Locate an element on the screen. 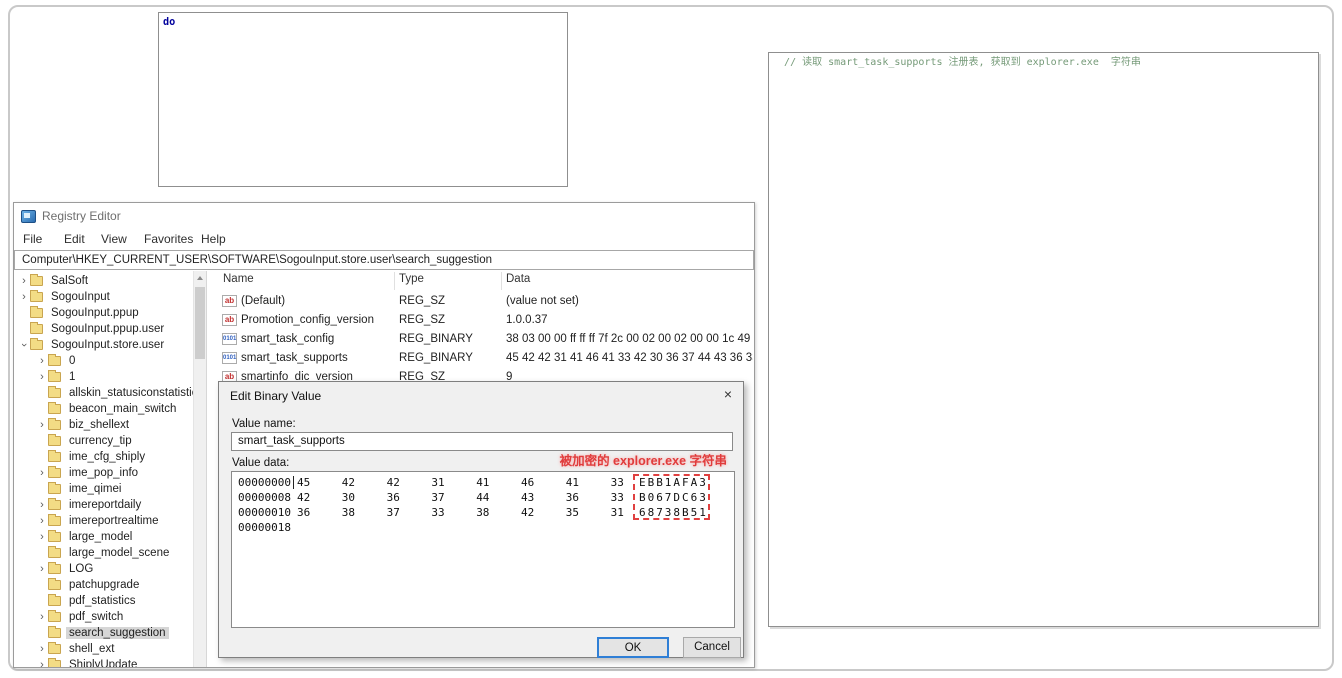 The image size is (1342, 678). tree-item-label: imereportrealtime is located at coordinates (113, 521).